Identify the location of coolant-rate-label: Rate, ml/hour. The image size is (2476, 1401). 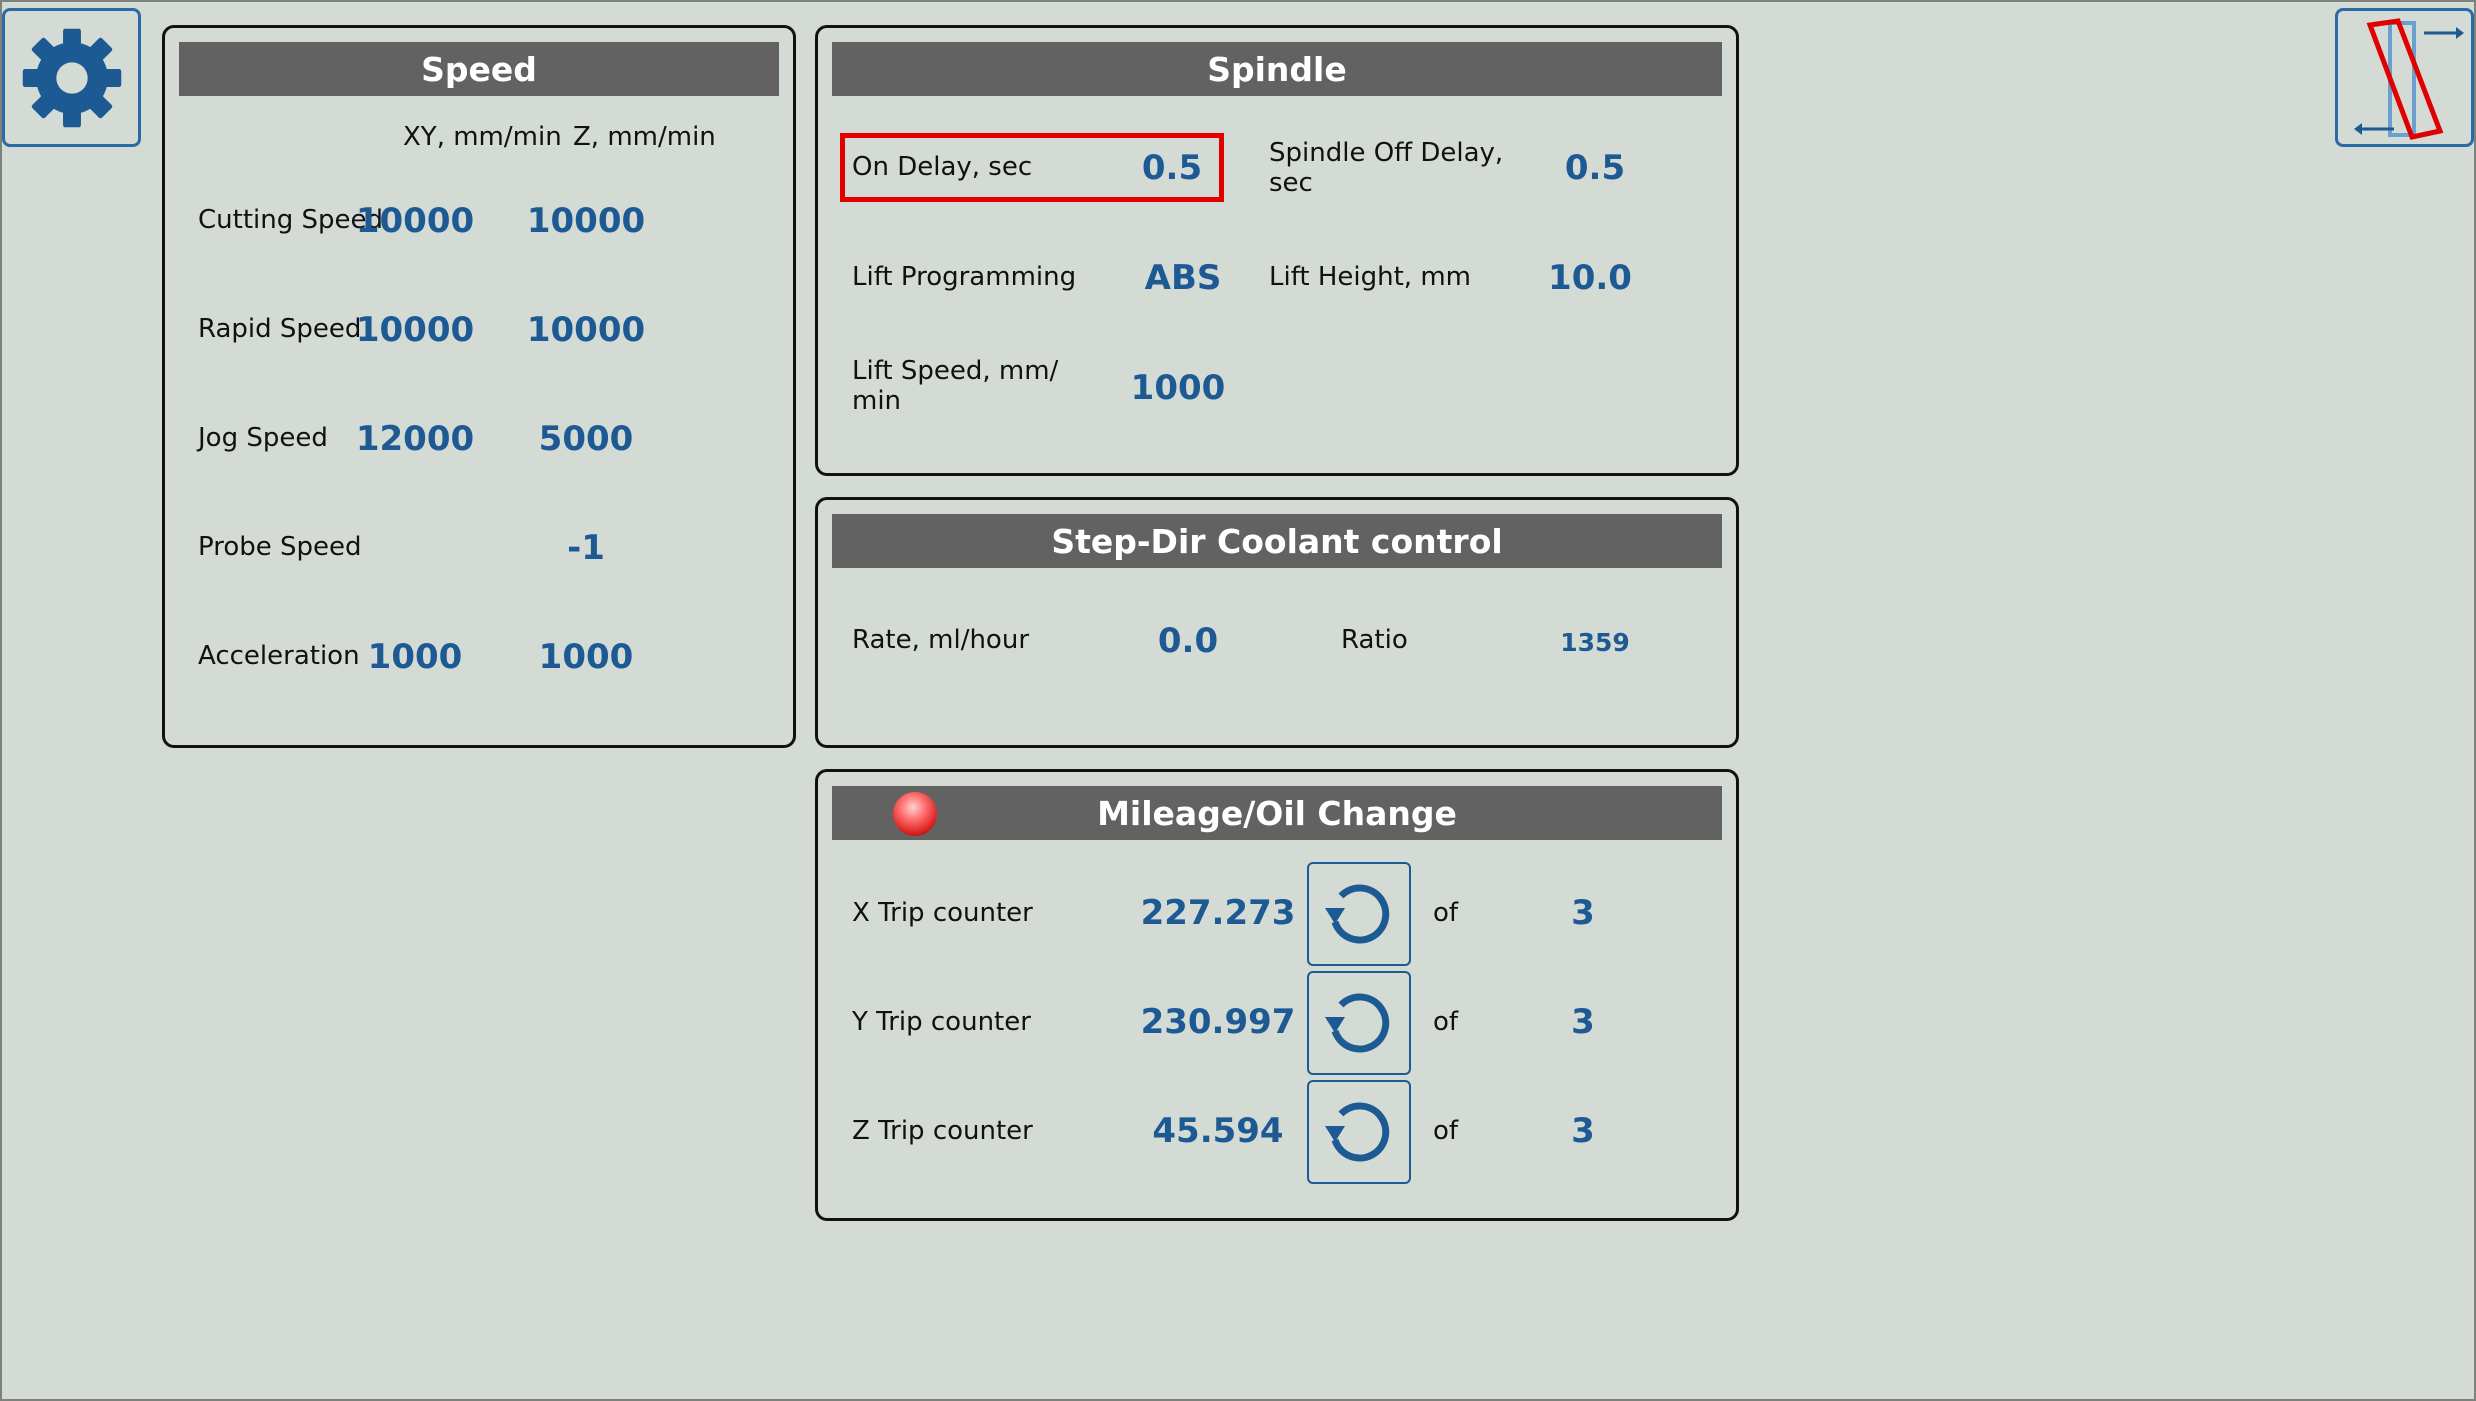
(941, 640).